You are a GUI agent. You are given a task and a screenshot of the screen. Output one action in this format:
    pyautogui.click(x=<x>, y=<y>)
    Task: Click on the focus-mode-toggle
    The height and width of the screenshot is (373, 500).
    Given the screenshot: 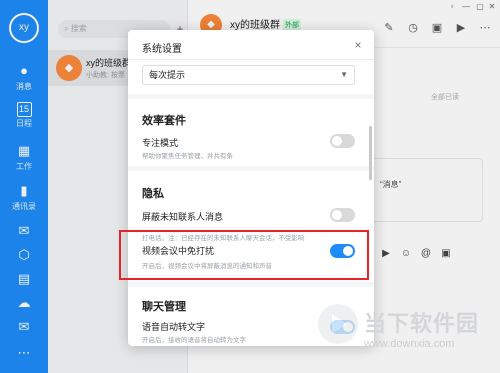 What is the action you would take?
    pyautogui.click(x=342, y=141)
    